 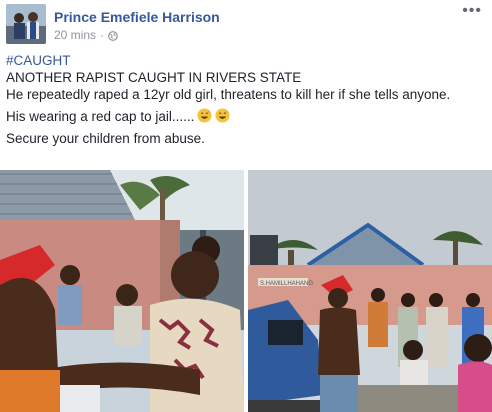 What do you see at coordinates (246, 23) in the screenshot?
I see `post-header: Prince Emefiele Harrison 20 mins · •••` at bounding box center [246, 23].